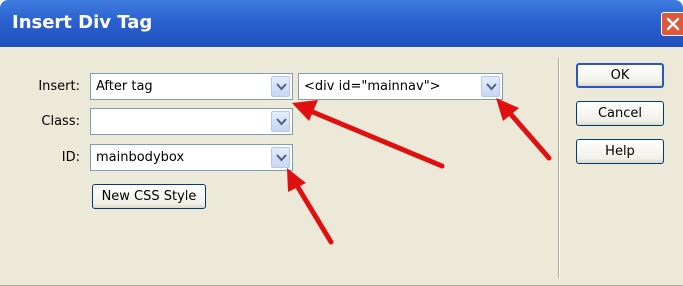 The width and height of the screenshot is (683, 286). I want to click on window-title: Insert Div Tag, so click(82, 22).